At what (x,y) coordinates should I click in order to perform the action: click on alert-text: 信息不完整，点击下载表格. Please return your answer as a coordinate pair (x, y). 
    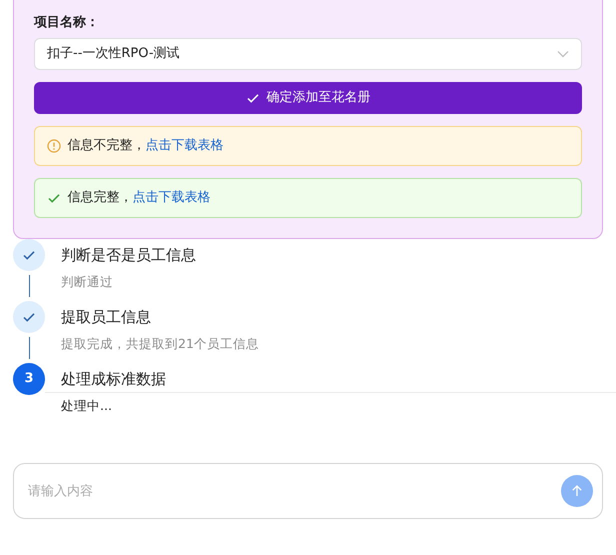
    Looking at the image, I should click on (146, 145).